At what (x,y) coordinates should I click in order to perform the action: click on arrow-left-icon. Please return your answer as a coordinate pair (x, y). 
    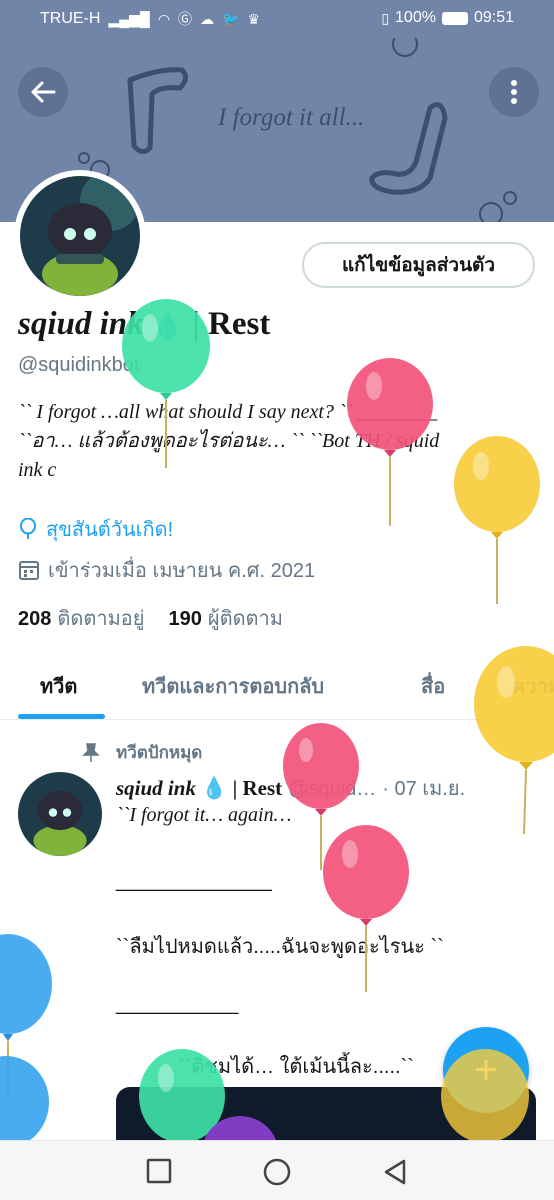
    Looking at the image, I should click on (43, 92).